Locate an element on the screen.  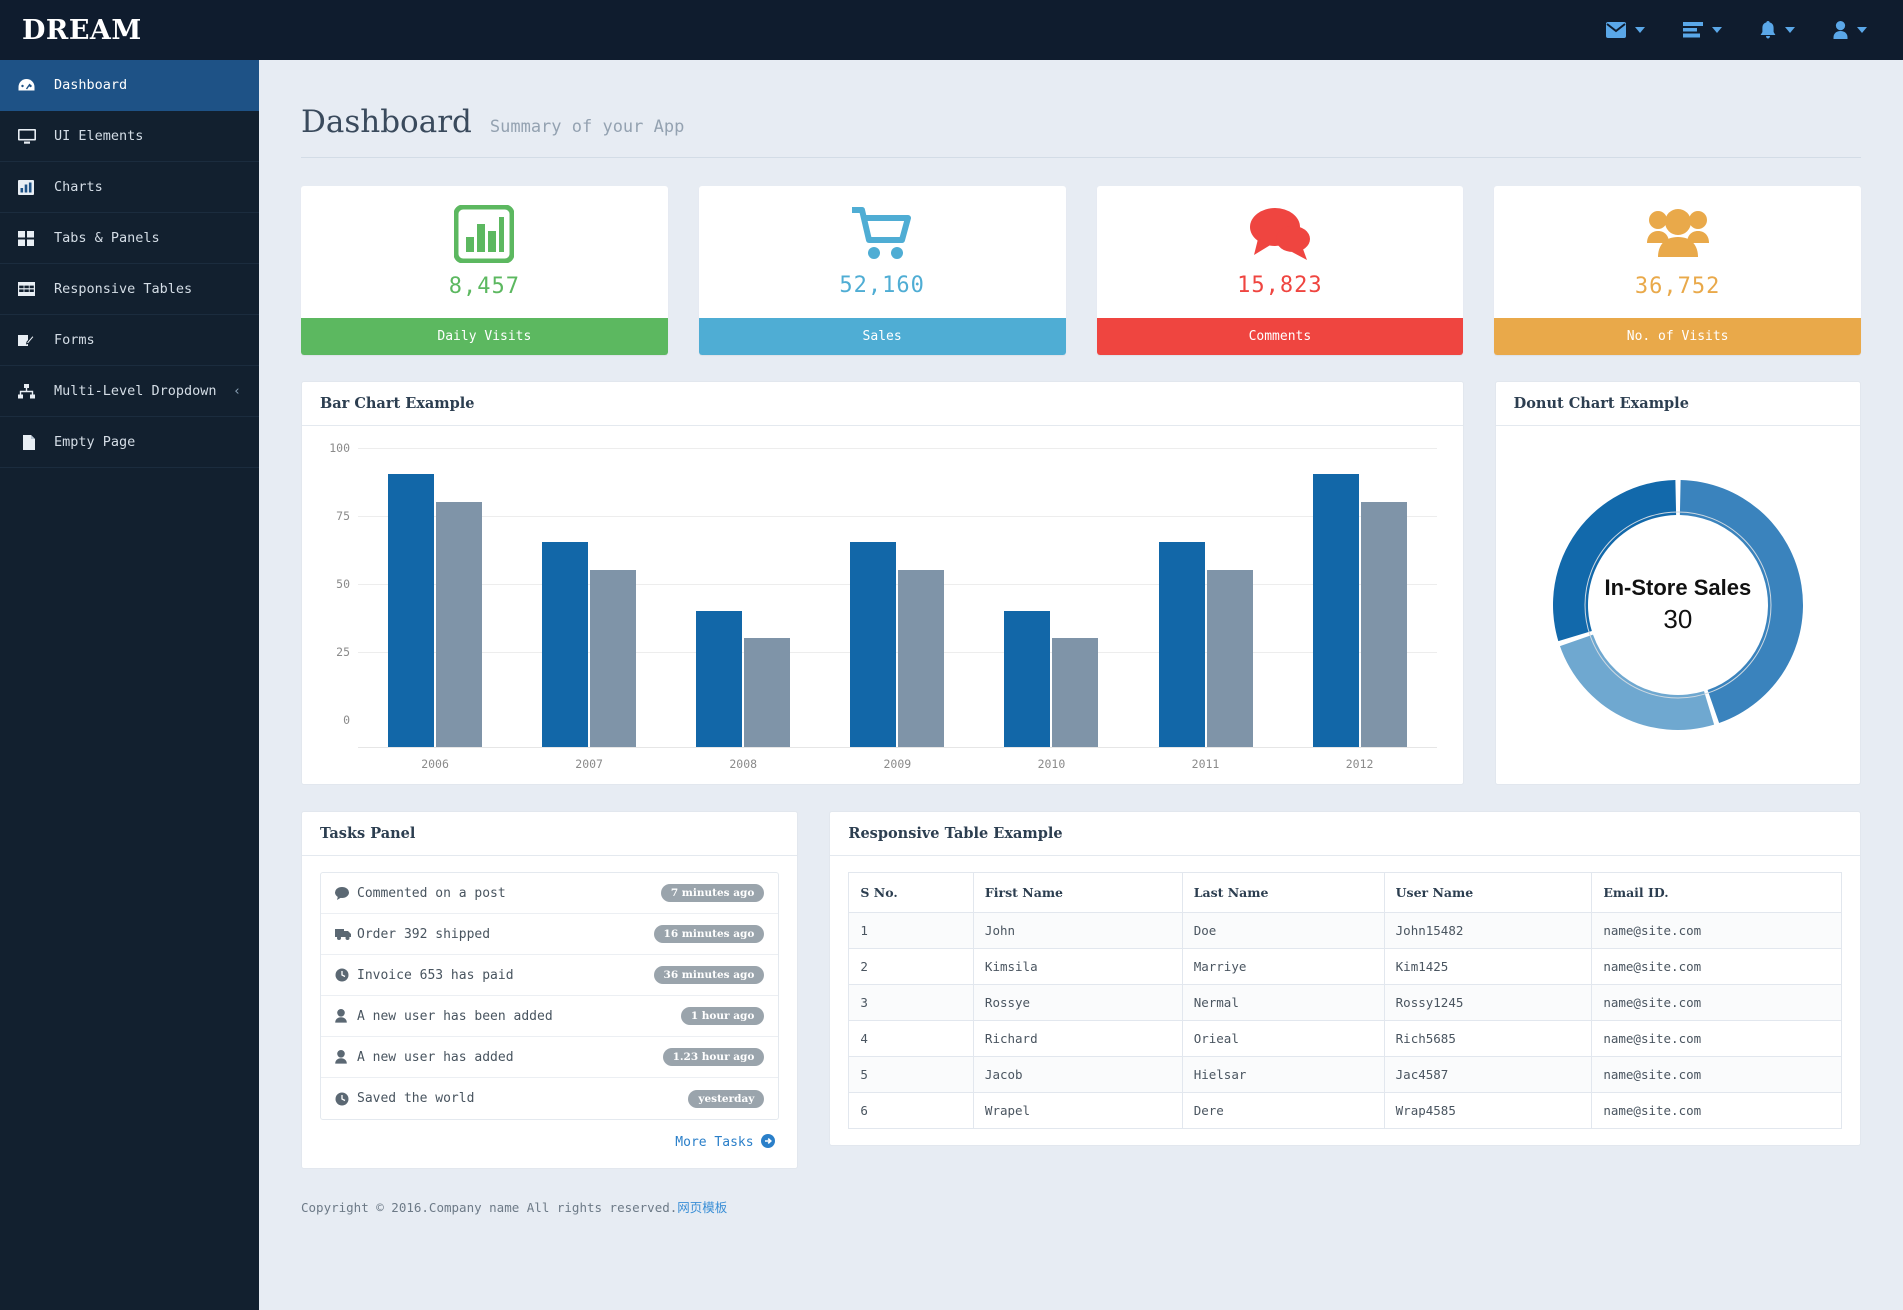
template-link: 网页模板 is located at coordinates (702, 1207).